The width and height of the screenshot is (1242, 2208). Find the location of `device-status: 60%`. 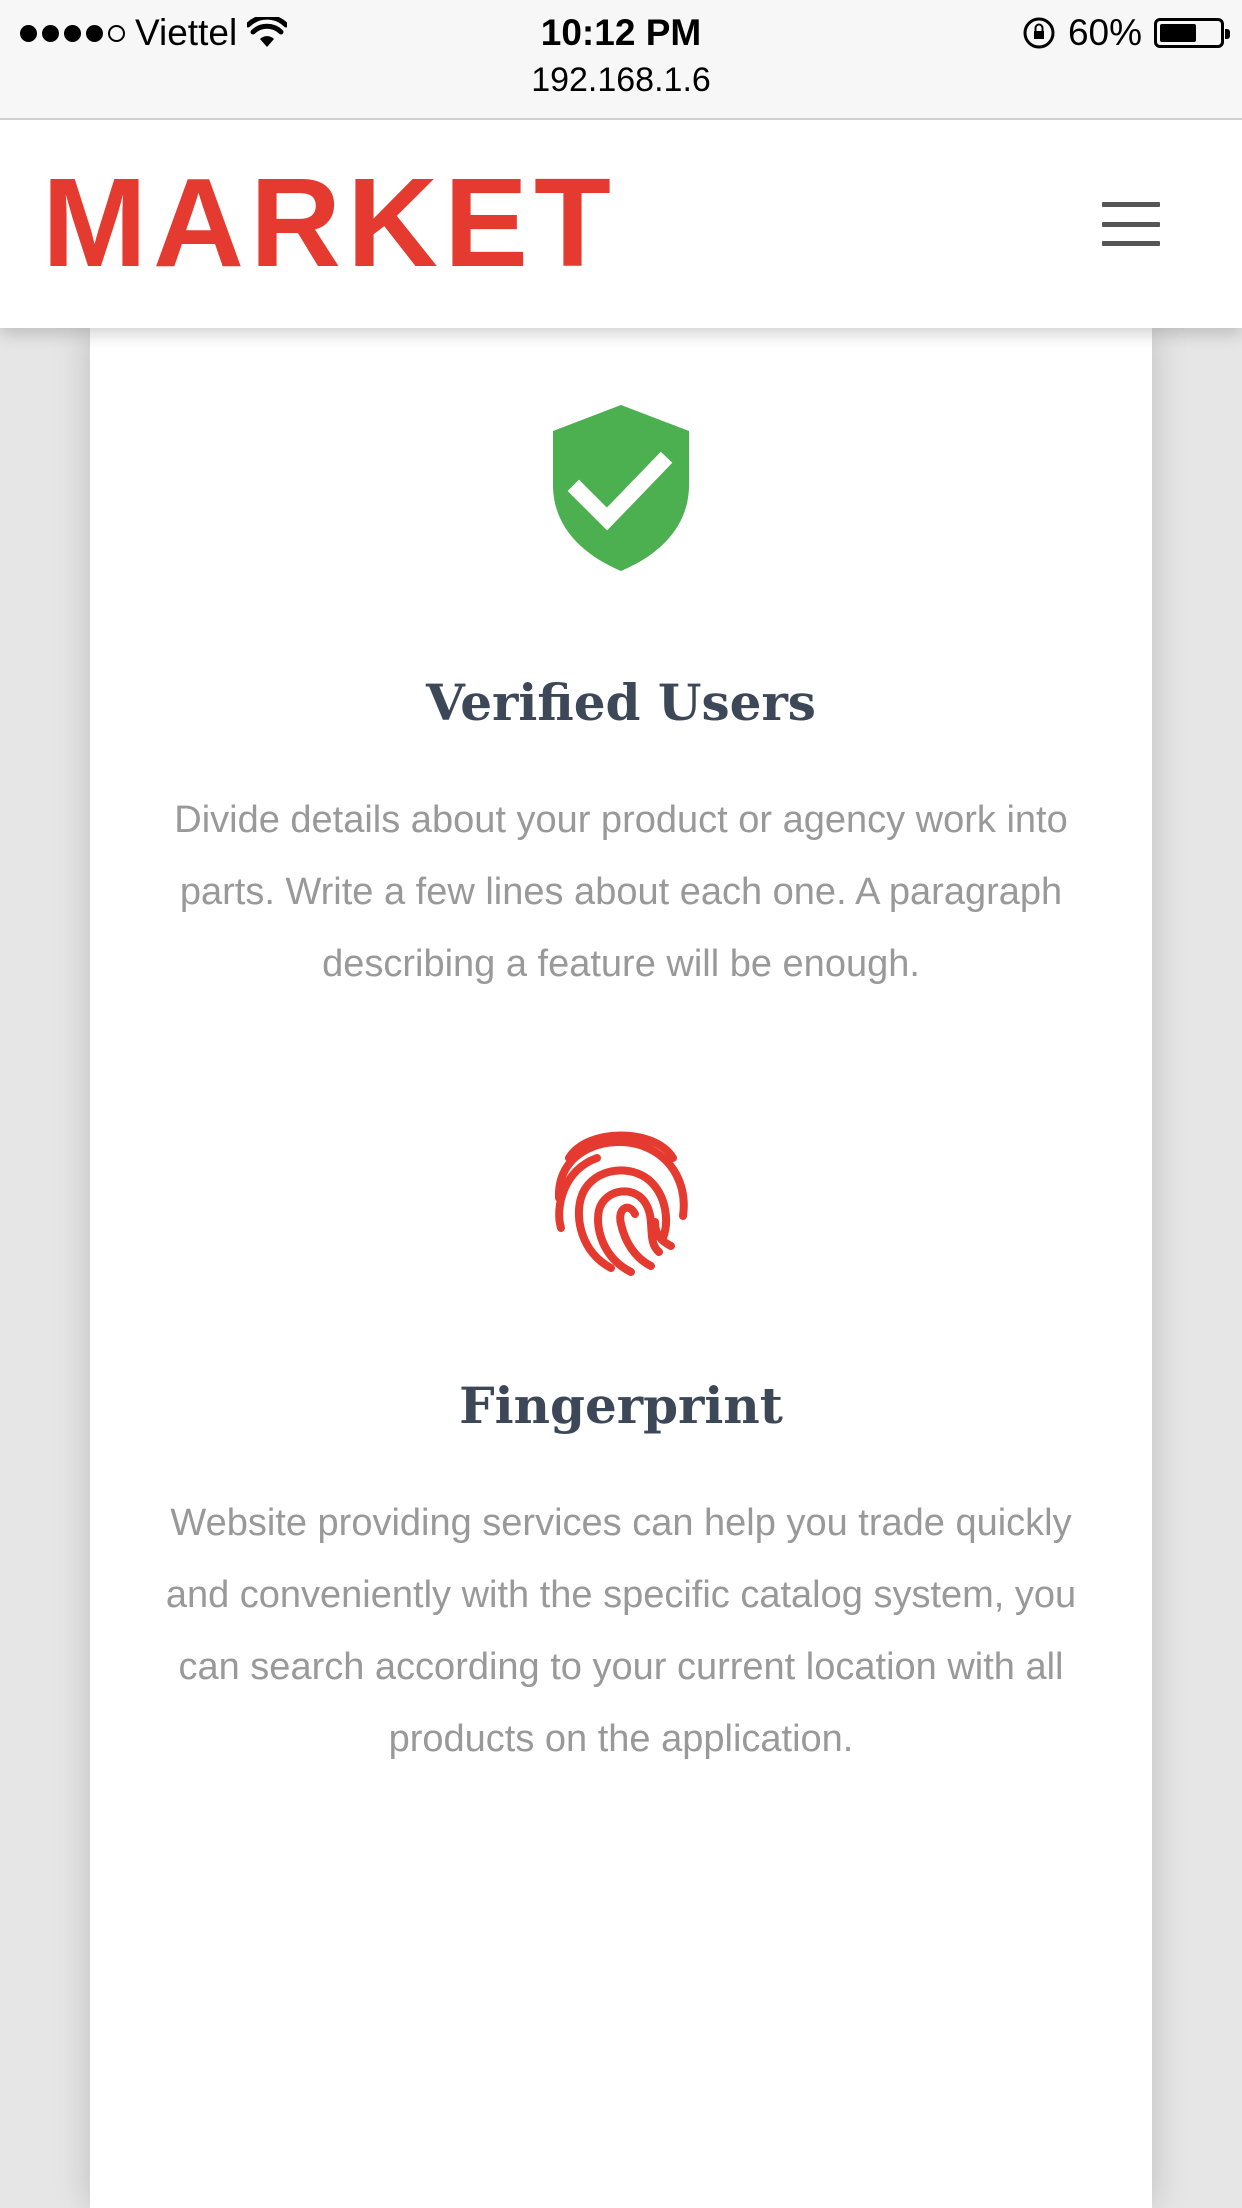

device-status: 60% is located at coordinates (1126, 33).